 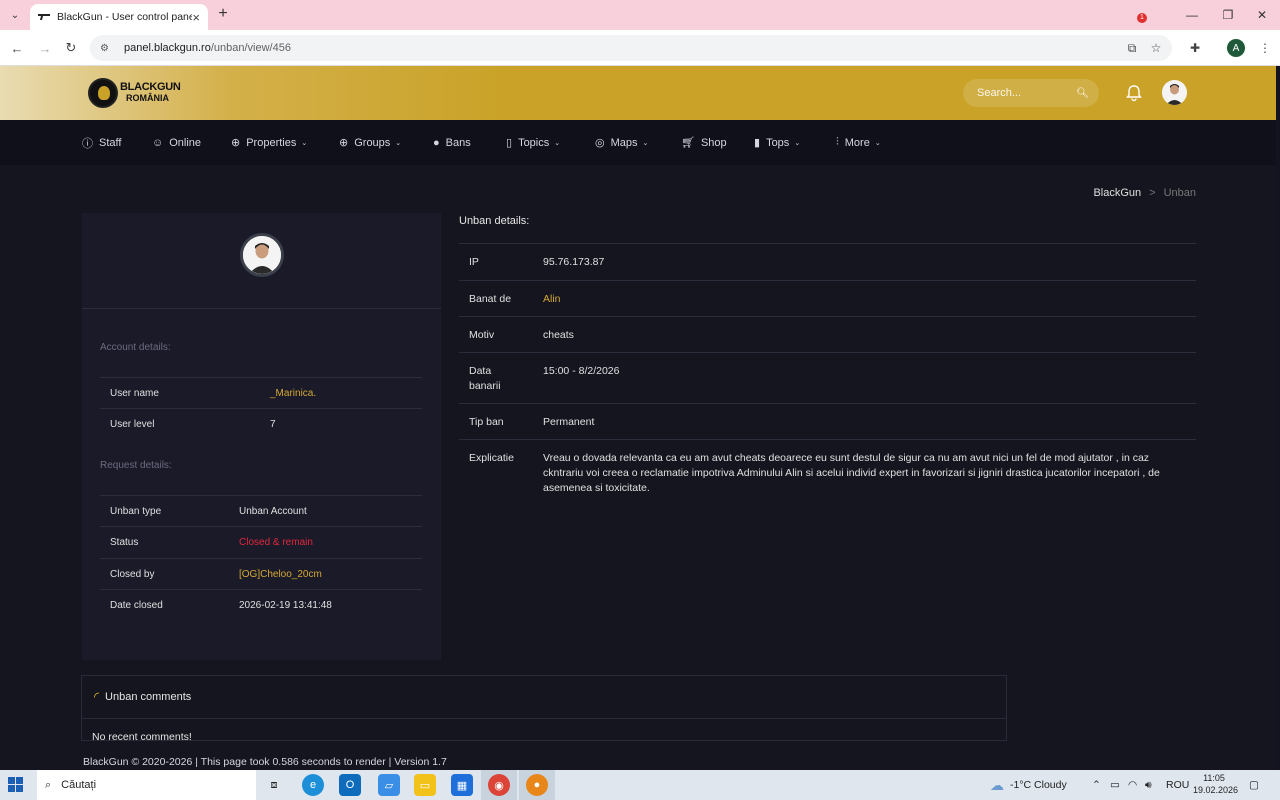 What do you see at coordinates (273, 511) in the screenshot?
I see `row-value: Unban Account` at bounding box center [273, 511].